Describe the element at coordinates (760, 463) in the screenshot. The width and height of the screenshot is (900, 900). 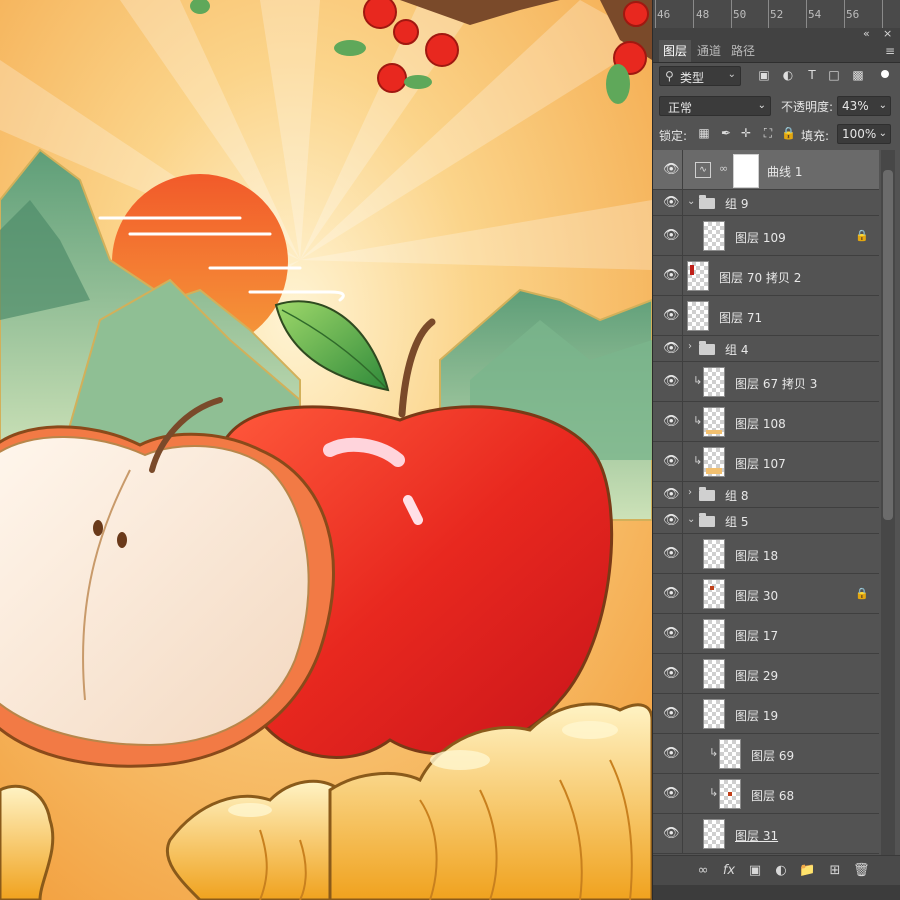
I see `layer-name: 图层 107` at that location.